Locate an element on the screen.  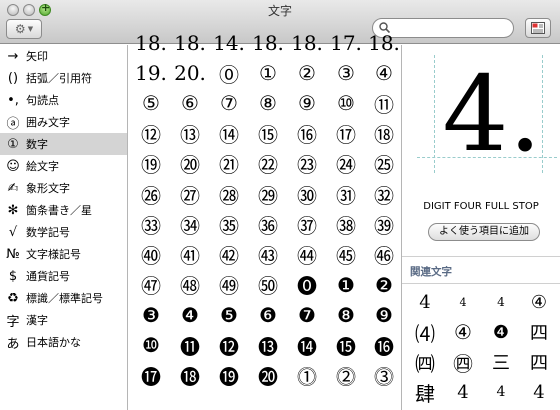
character-cell: ⑲ is located at coordinates (151, 164).